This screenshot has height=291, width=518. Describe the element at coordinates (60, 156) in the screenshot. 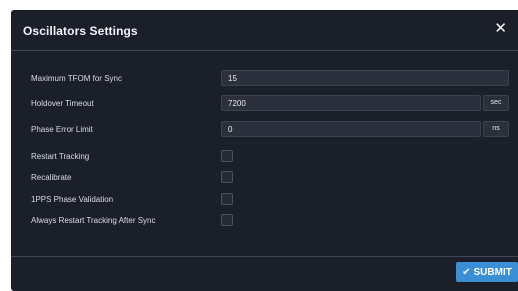

I see `checkbox-label-restart-tracking: Restart Tracking` at that location.